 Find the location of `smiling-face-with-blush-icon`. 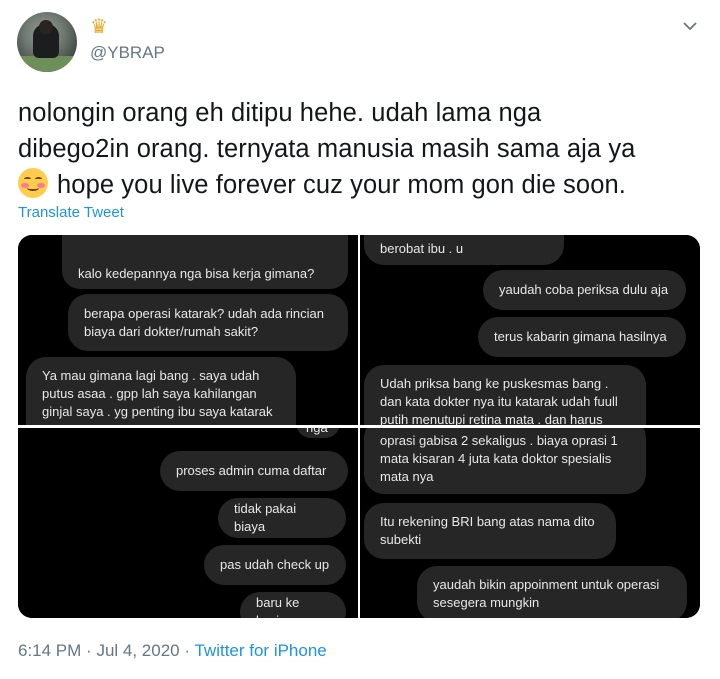

smiling-face-with-blush-icon is located at coordinates (33, 183).